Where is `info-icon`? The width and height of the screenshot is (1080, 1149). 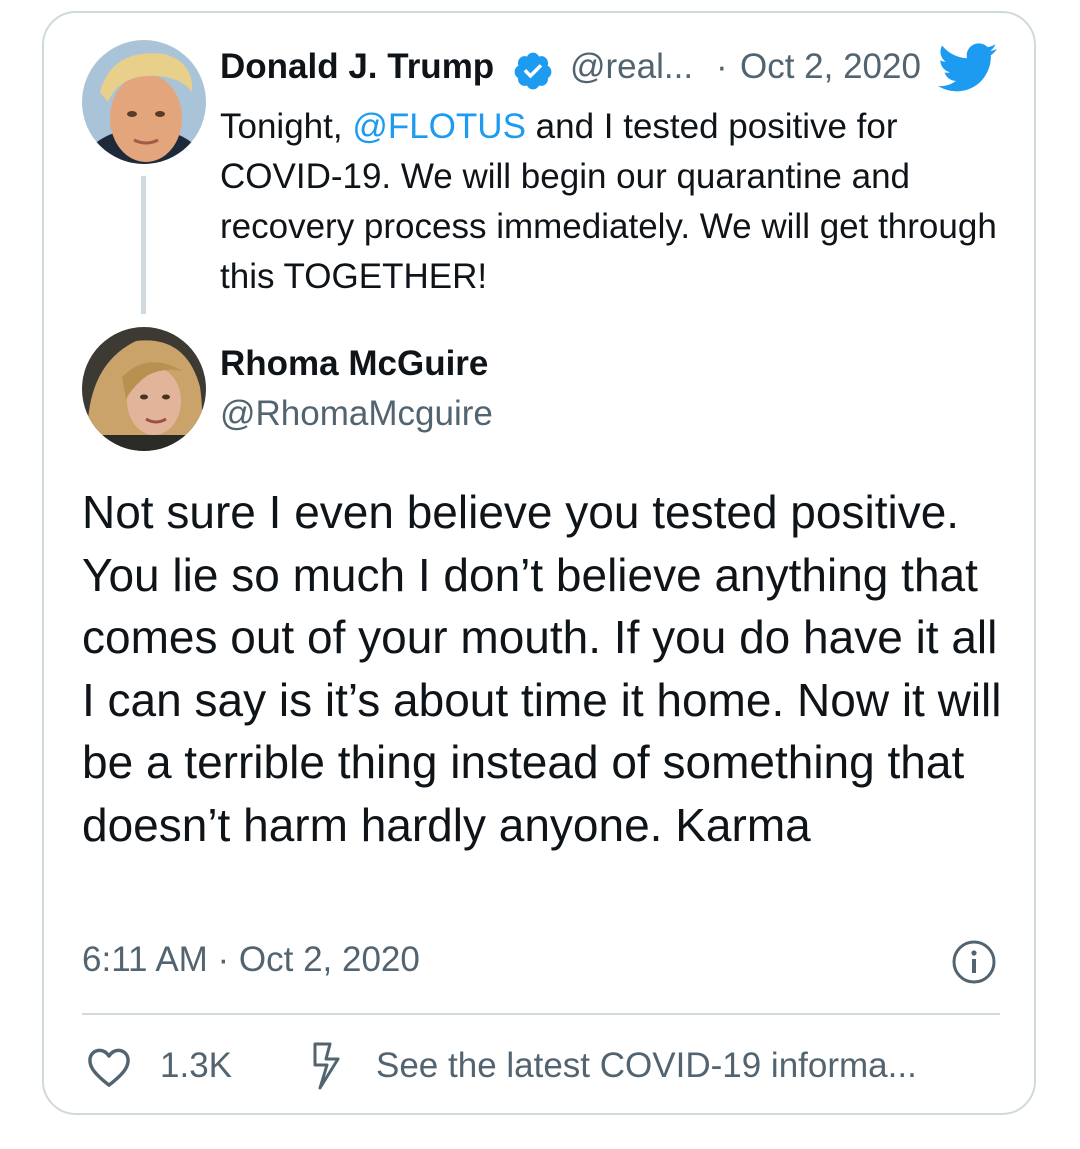 info-icon is located at coordinates (974, 962).